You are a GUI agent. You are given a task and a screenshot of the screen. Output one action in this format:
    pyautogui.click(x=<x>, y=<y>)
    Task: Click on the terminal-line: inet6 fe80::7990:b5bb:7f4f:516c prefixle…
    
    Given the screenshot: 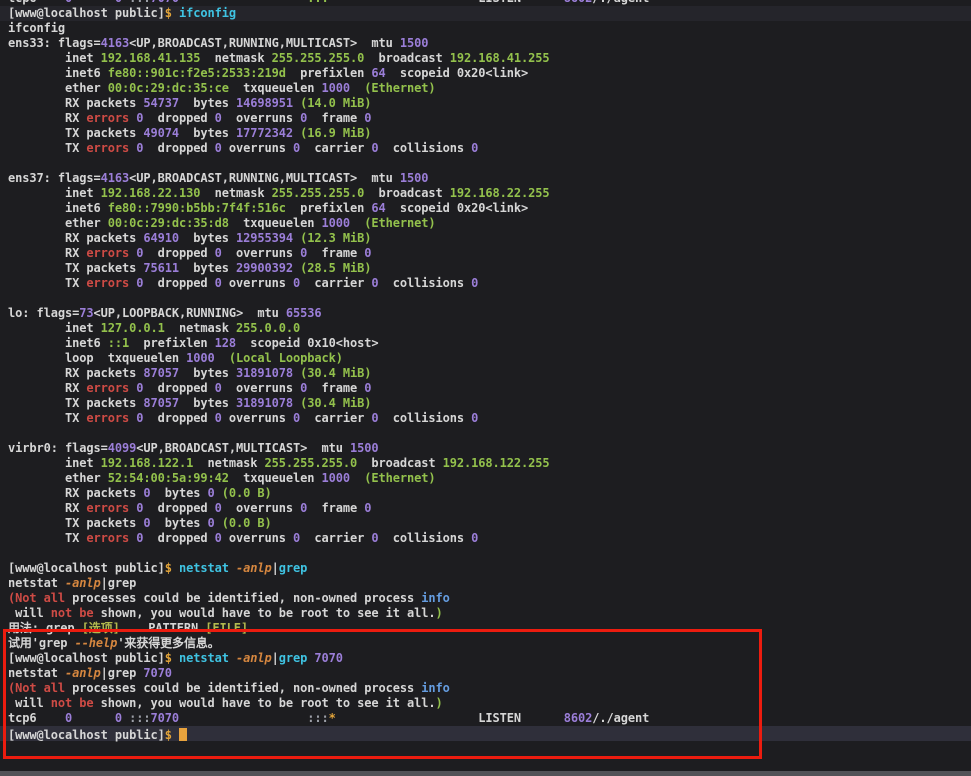 What is the action you would take?
    pyautogui.click(x=268, y=208)
    